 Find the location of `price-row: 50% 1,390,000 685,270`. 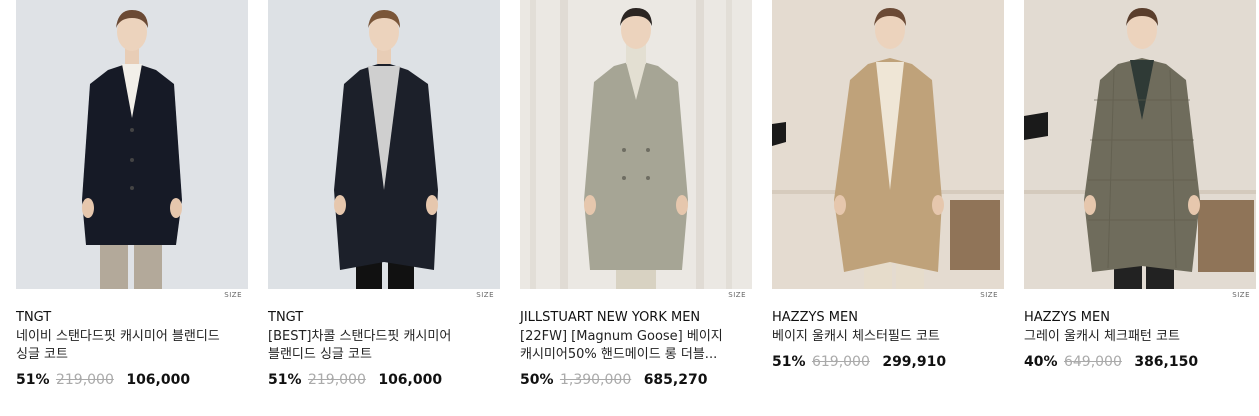

price-row: 50% 1,390,000 685,270 is located at coordinates (636, 380).